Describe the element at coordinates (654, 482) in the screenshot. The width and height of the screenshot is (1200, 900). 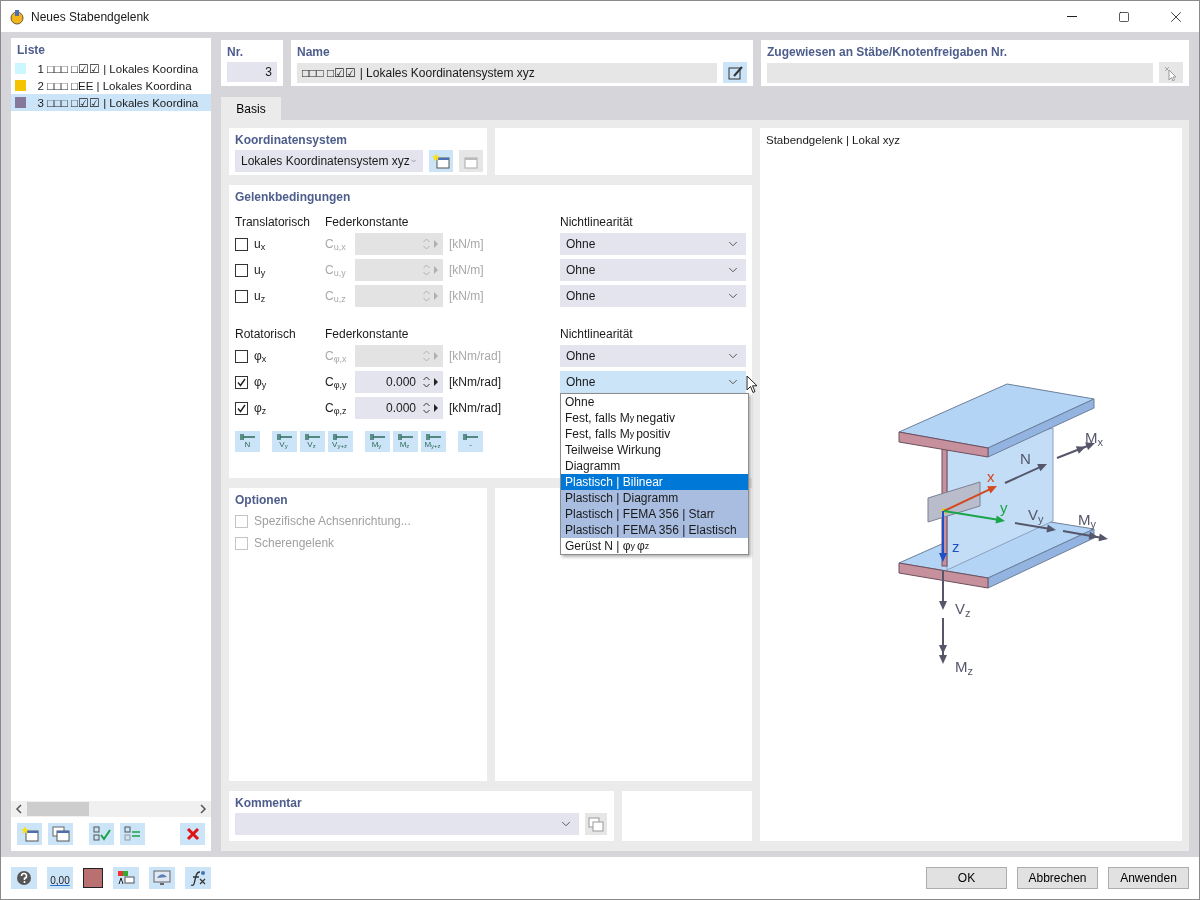
I see `dropdown-option: Plastisch | Bilinear` at that location.